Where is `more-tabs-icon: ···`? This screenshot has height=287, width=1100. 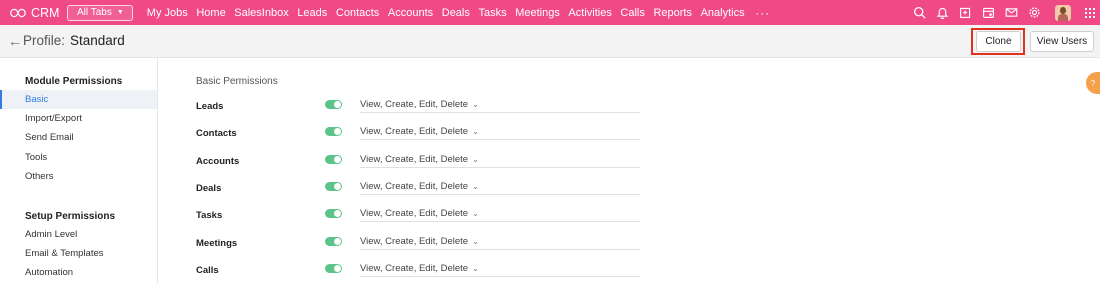 more-tabs-icon: ··· is located at coordinates (762, 13).